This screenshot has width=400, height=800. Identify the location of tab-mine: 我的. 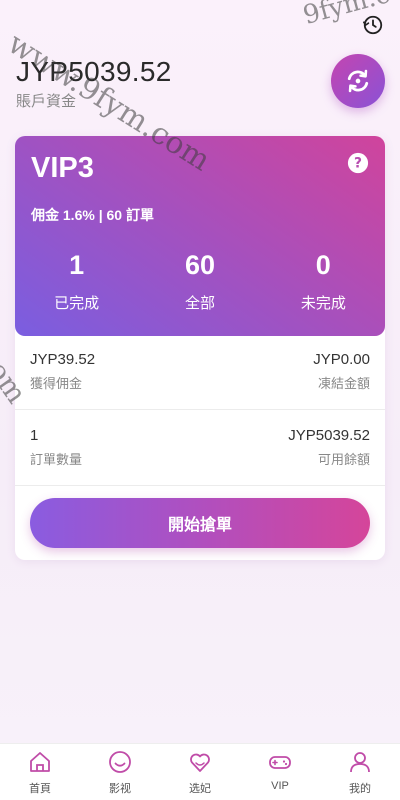
(360, 772).